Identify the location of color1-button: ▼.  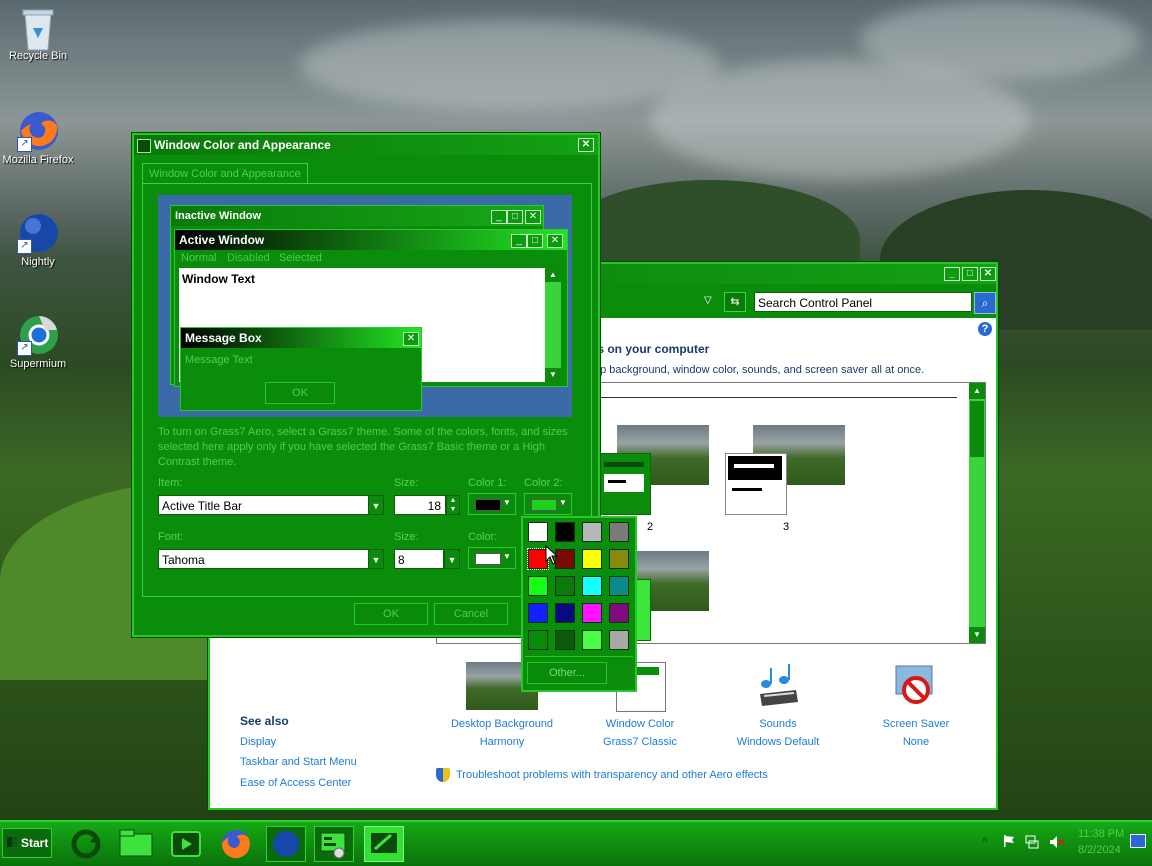
(492, 504).